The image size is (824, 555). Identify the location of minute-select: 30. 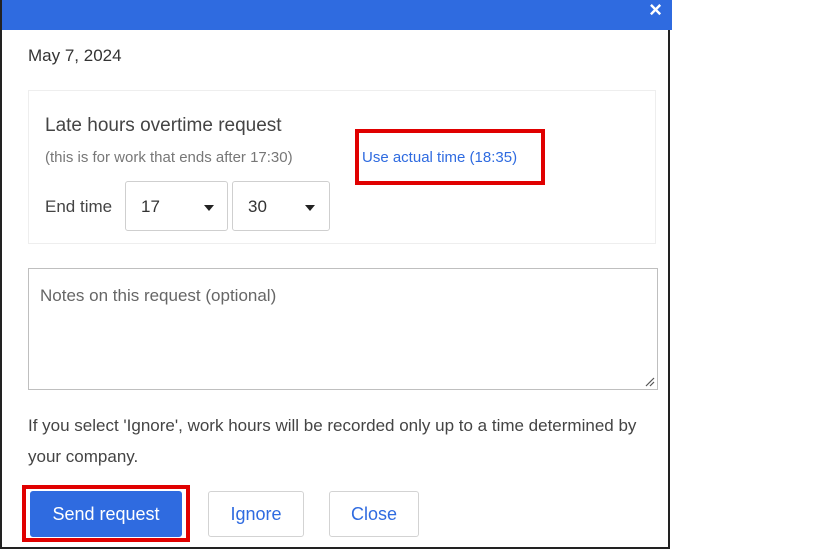
(281, 206).